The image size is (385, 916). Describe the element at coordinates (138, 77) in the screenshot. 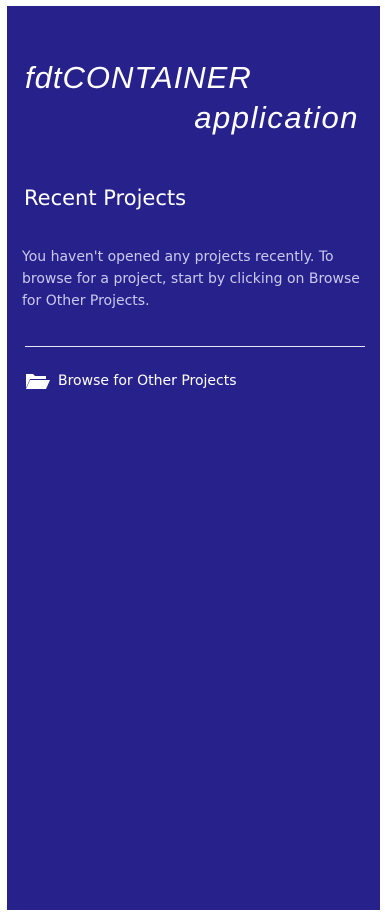

I see `logo-line-1: fdtCONTAINER` at that location.